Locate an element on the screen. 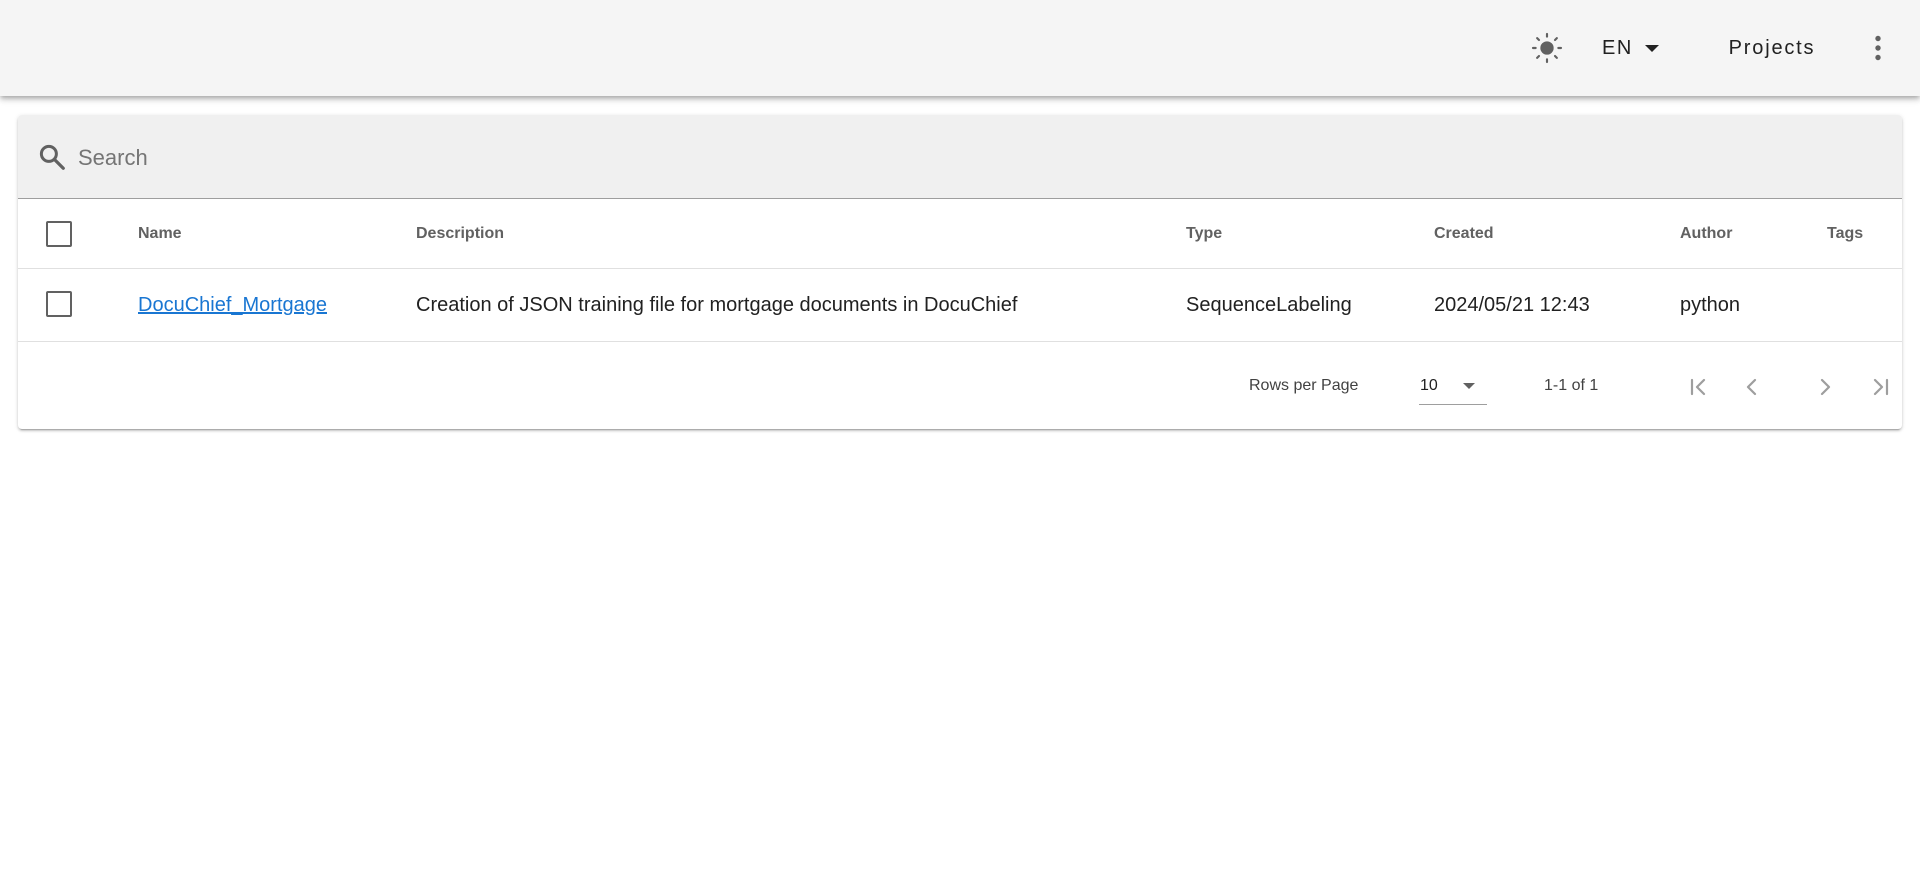 The width and height of the screenshot is (1920, 889). search-icon is located at coordinates (52, 157).